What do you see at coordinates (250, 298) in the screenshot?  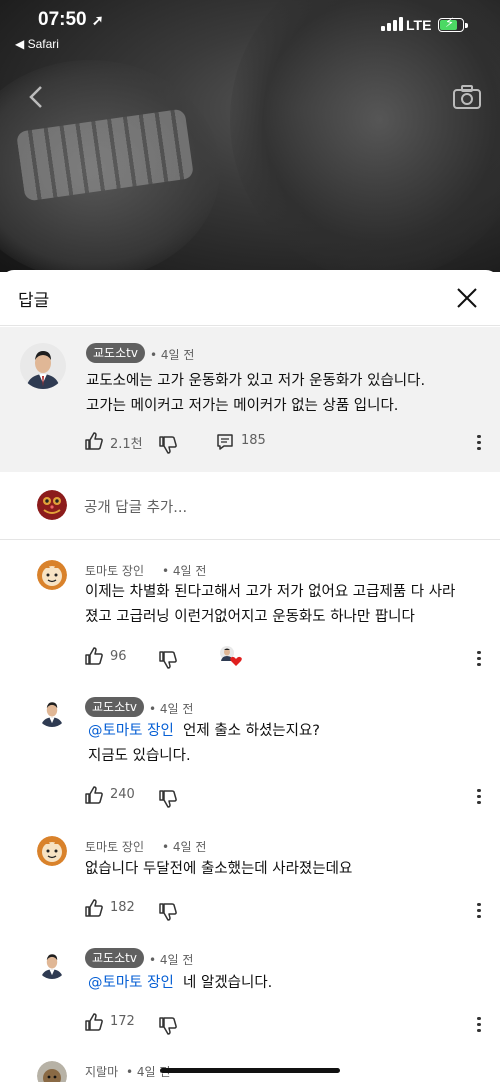 I see `sheet-header: 답글` at bounding box center [250, 298].